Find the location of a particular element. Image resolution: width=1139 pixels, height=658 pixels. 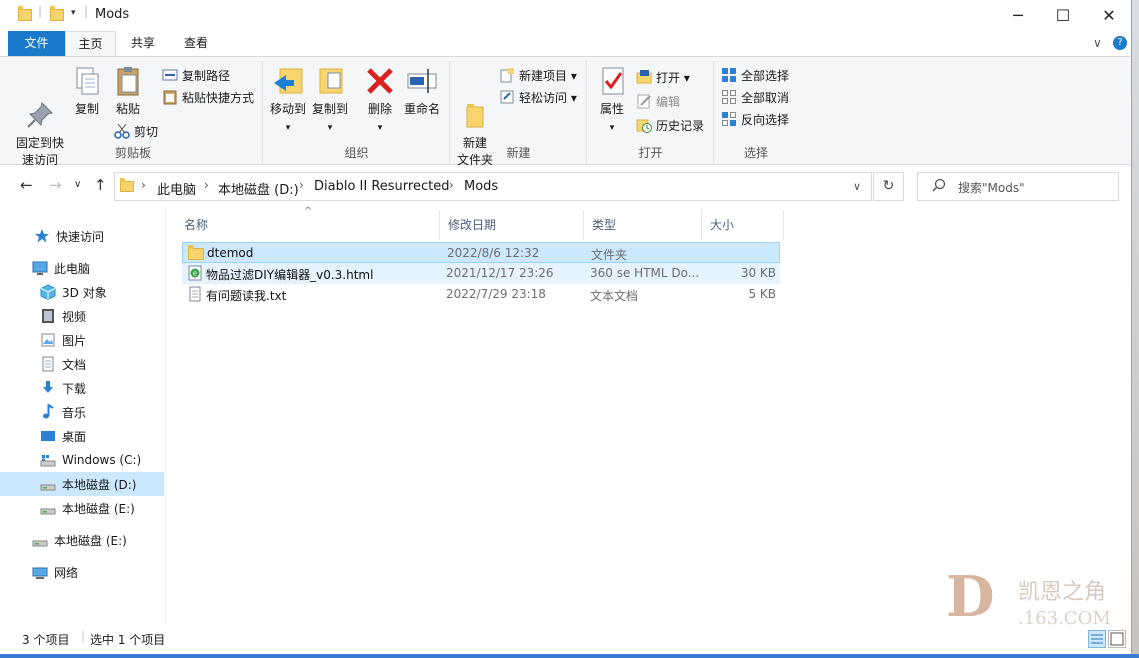

select-all-label: 全部选择 is located at coordinates (765, 75).